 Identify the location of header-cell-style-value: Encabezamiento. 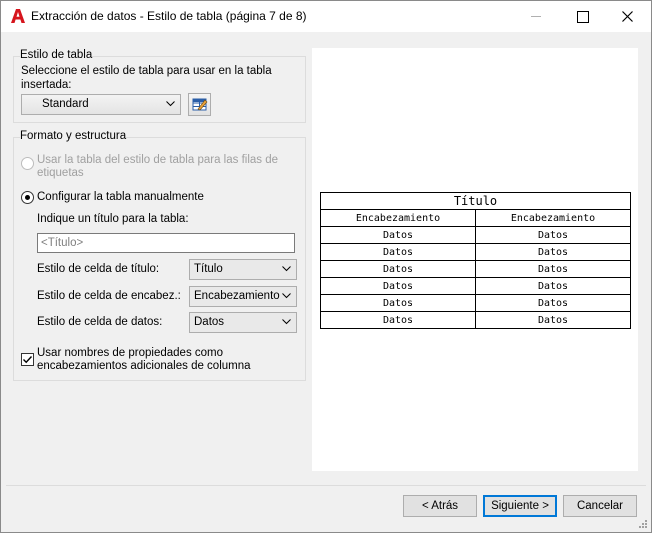
(237, 296).